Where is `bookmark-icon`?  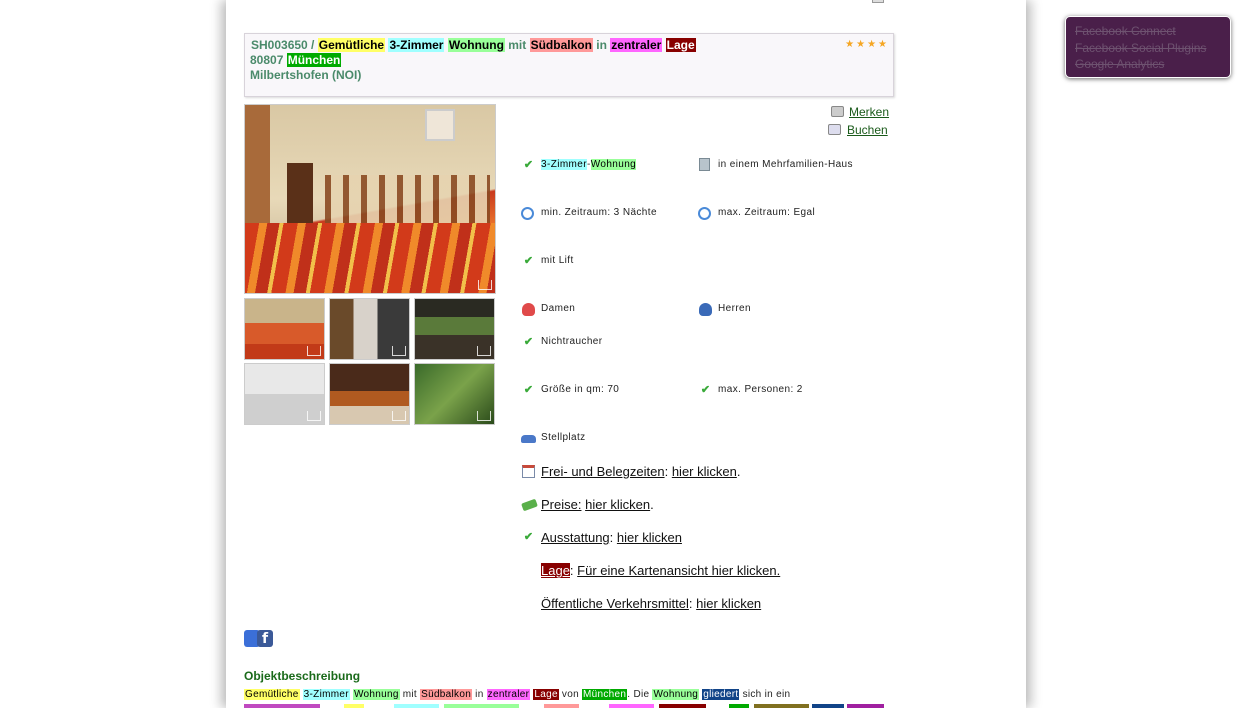 bookmark-icon is located at coordinates (837, 111).